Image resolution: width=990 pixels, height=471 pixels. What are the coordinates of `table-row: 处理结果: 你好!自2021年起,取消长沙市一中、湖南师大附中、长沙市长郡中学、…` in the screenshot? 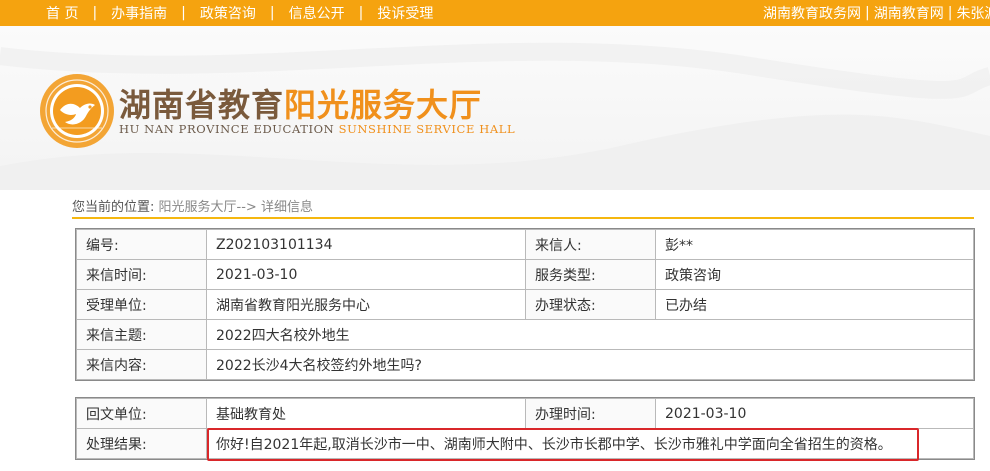 It's located at (525, 443).